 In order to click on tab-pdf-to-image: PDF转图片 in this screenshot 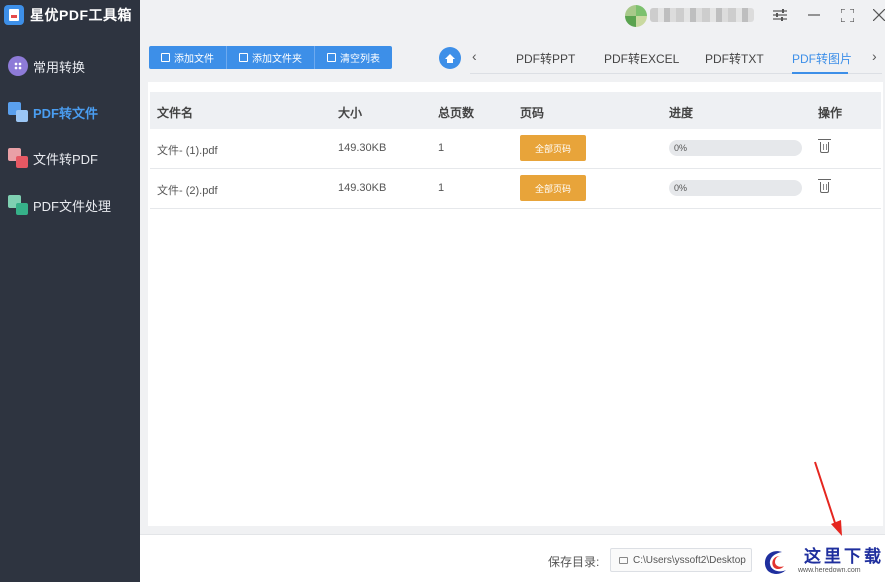, I will do `click(822, 58)`.